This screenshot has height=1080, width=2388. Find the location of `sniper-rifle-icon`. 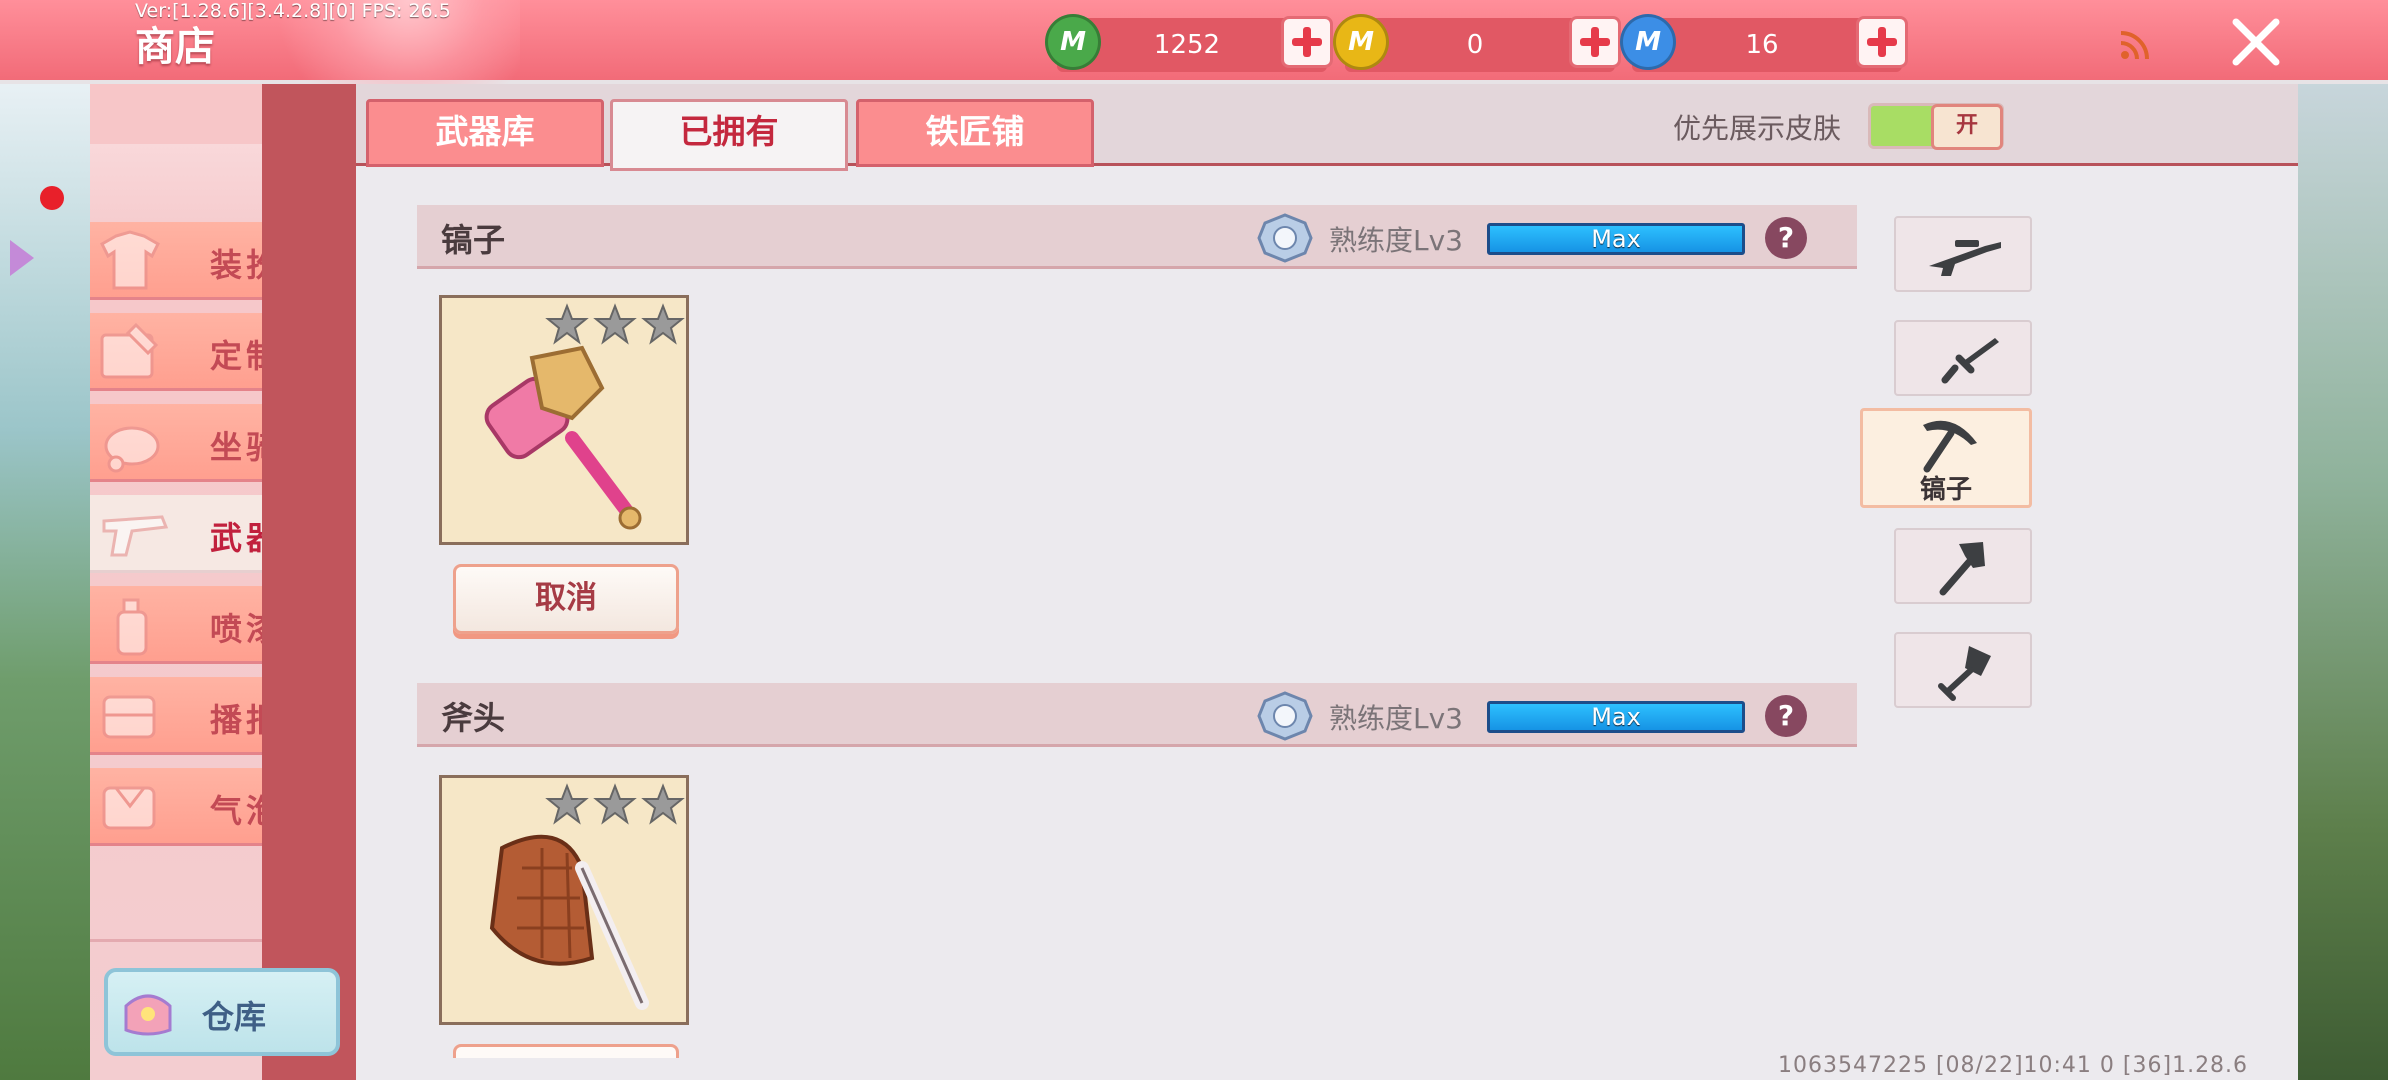

sniper-rifle-icon is located at coordinates (1965, 258).